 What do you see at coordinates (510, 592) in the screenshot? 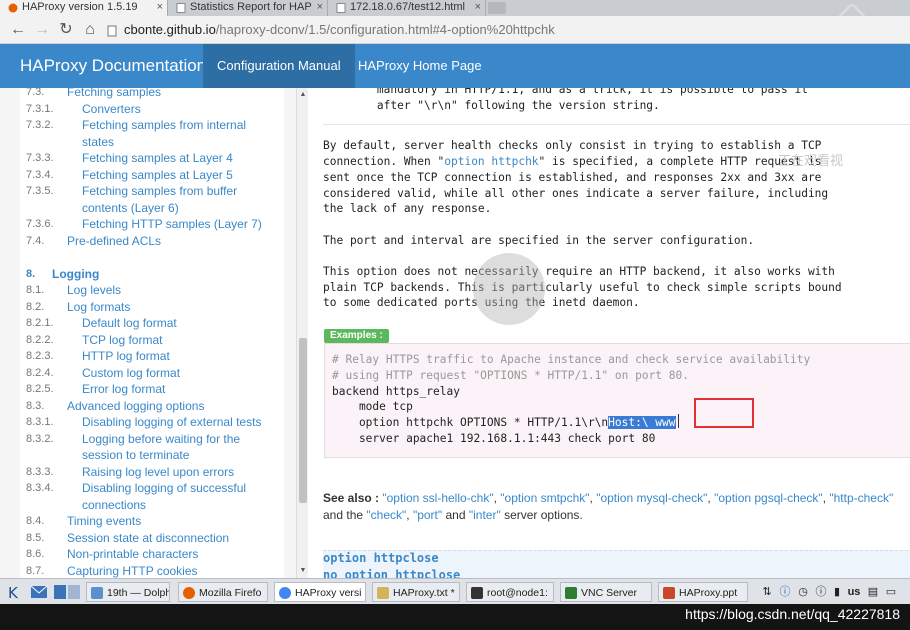
I see `taskbar-item-terminal: root@node1:` at bounding box center [510, 592].